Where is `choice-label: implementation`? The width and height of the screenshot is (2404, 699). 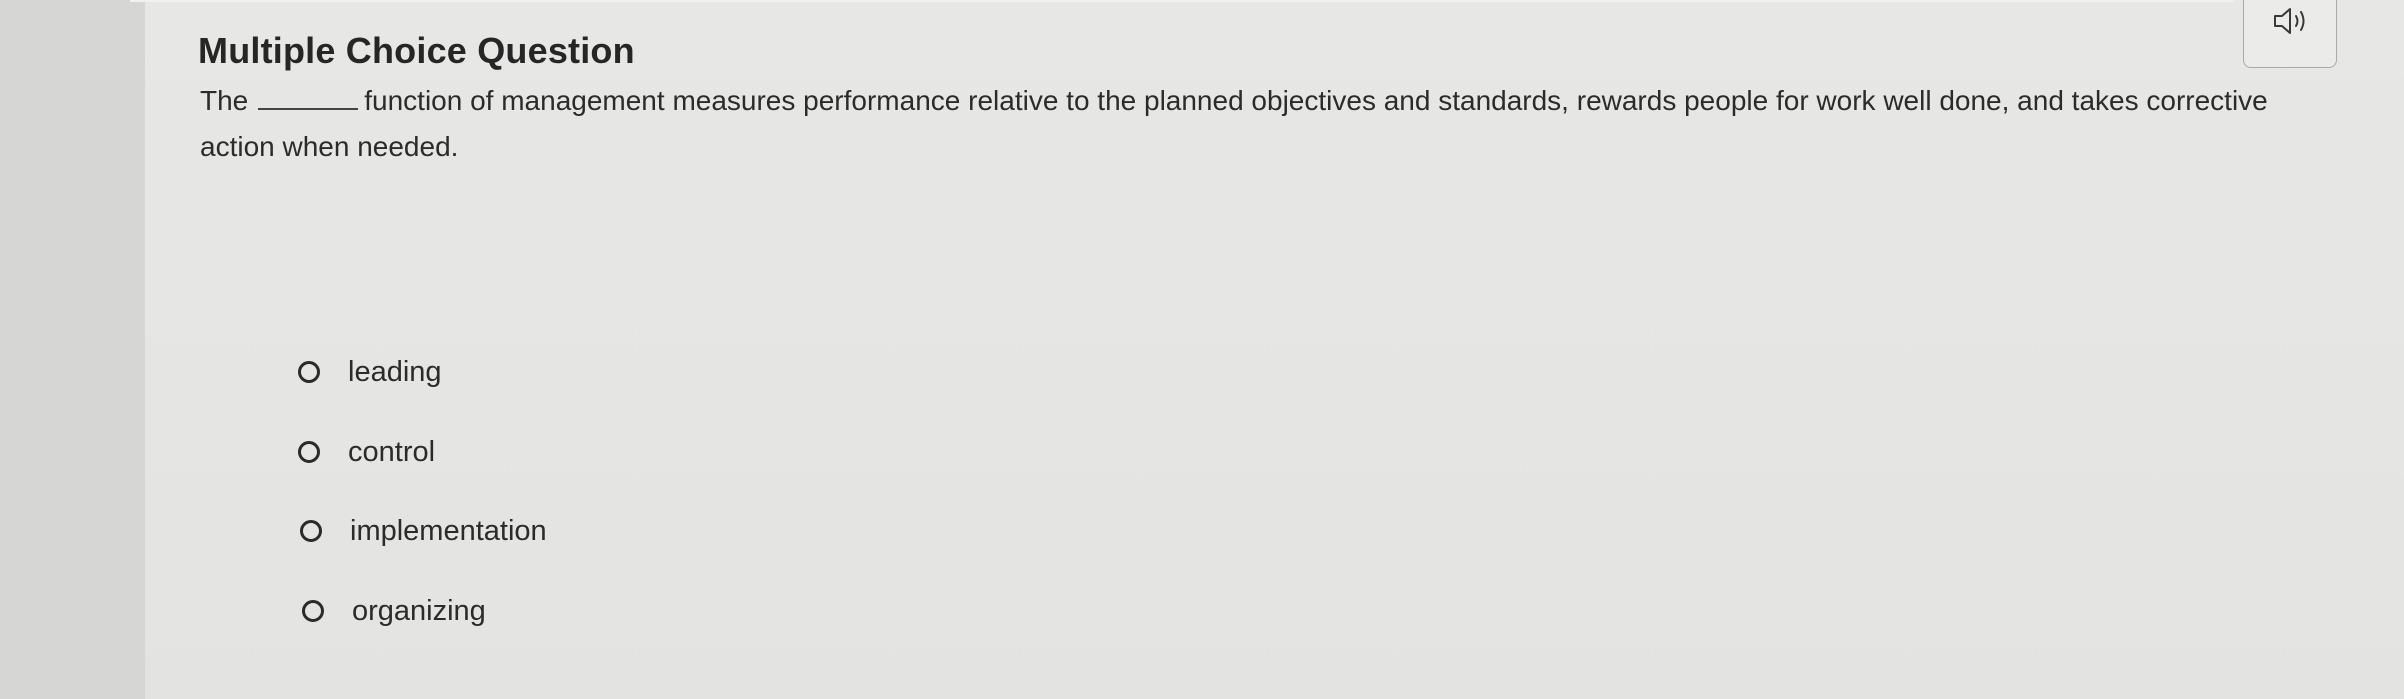 choice-label: implementation is located at coordinates (448, 530).